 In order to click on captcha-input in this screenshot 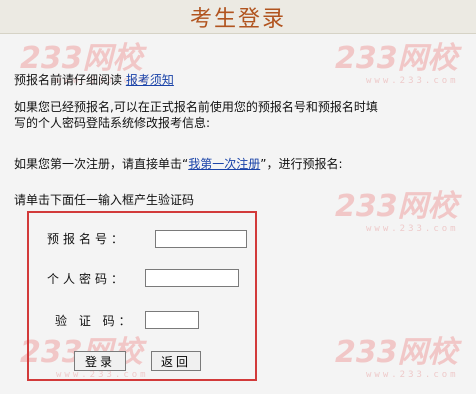, I will do `click(172, 320)`.